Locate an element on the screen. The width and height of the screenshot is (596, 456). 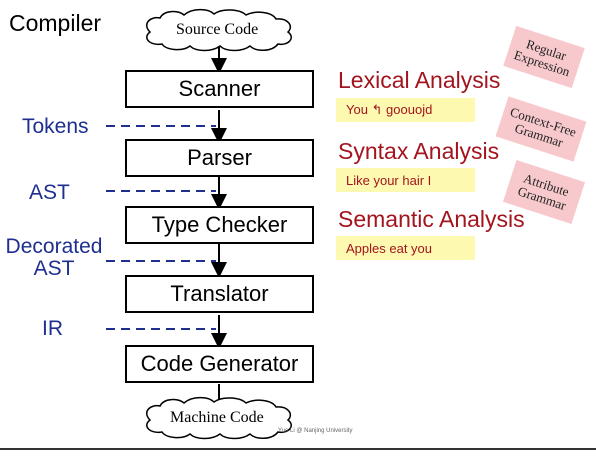
code-generator-box: Code Generator is located at coordinates (219, 364).